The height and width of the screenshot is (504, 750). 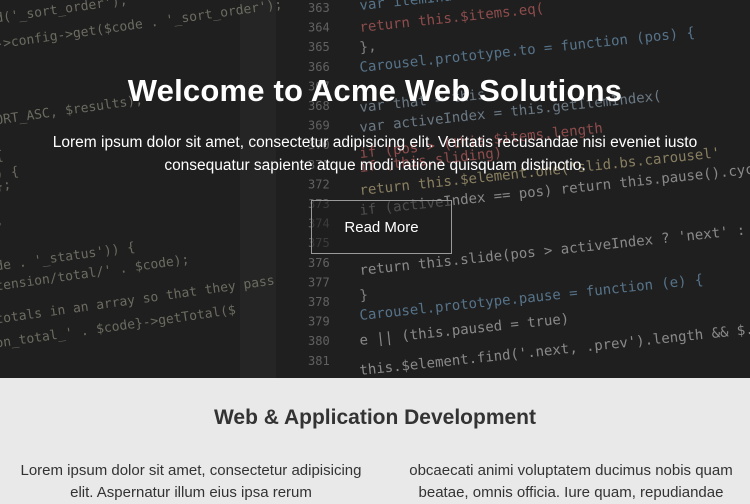 What do you see at coordinates (375, 417) in the screenshot?
I see `section-title: Web & Application Development` at bounding box center [375, 417].